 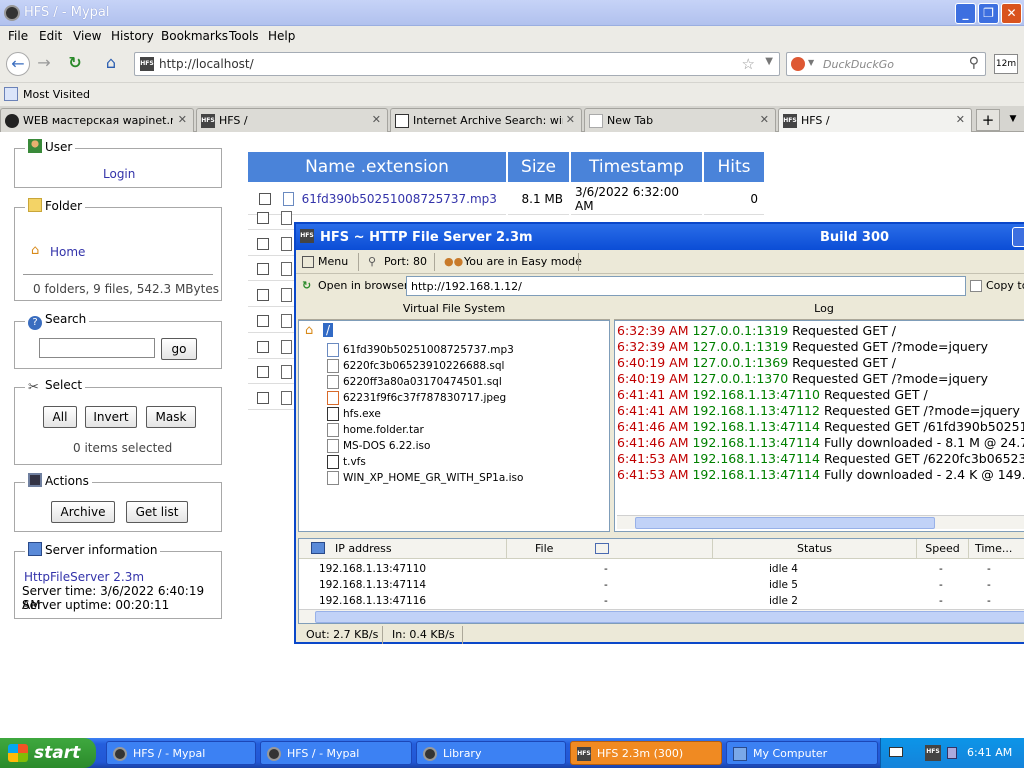 What do you see at coordinates (538, 167) in the screenshot?
I see `column-size: Size` at bounding box center [538, 167].